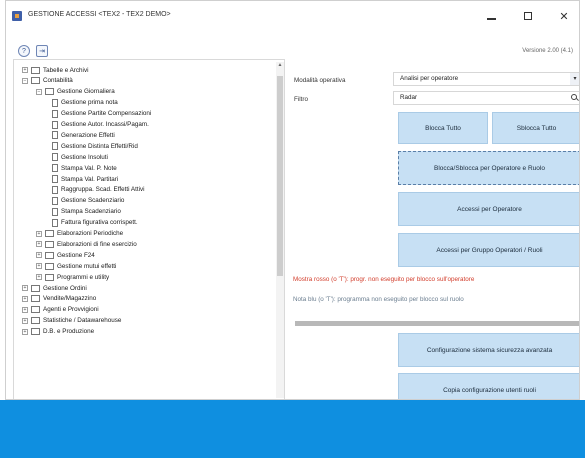  Describe the element at coordinates (488, 168) in the screenshot. I see `block-by-operator-button: Blocca/Sblocca per Operatore e Ruolo` at that location.